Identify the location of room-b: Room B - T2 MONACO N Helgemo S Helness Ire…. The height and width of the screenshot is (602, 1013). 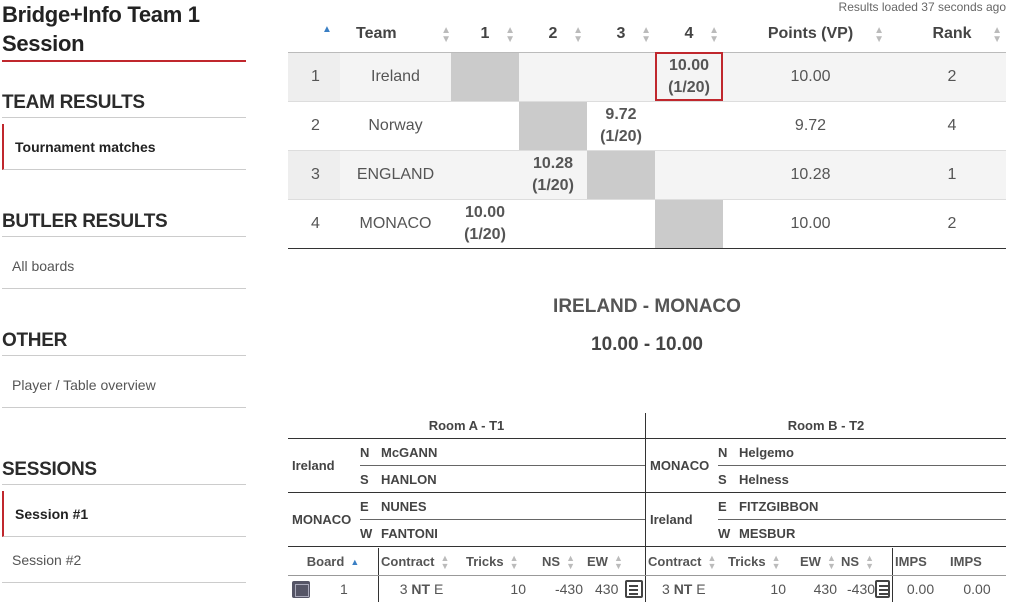
(825, 480).